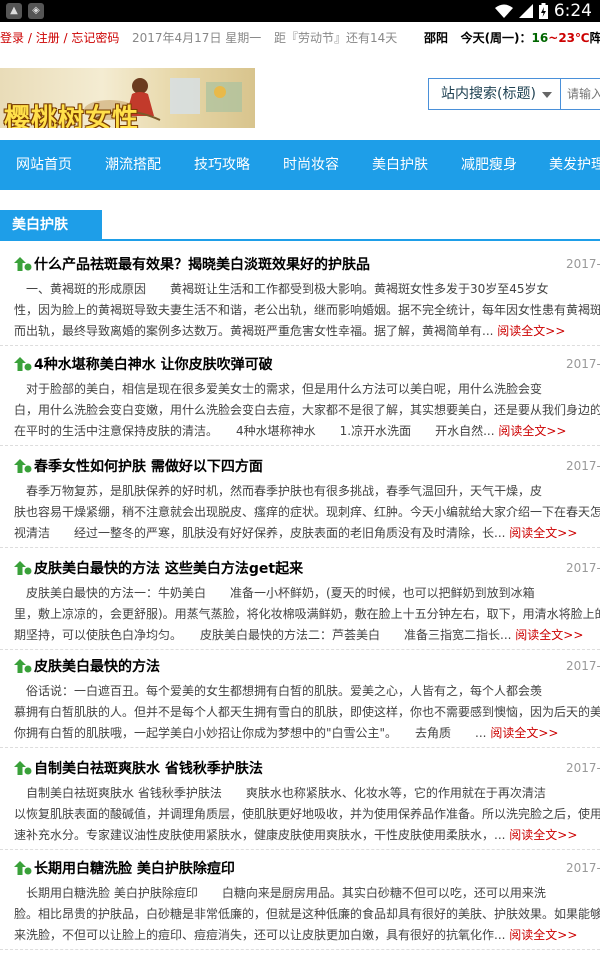 Image resolution: width=600 pixels, height=960 pixels. Describe the element at coordinates (300, 11) in the screenshot. I see `status-bar: ▲ ◈ 6:24` at that location.